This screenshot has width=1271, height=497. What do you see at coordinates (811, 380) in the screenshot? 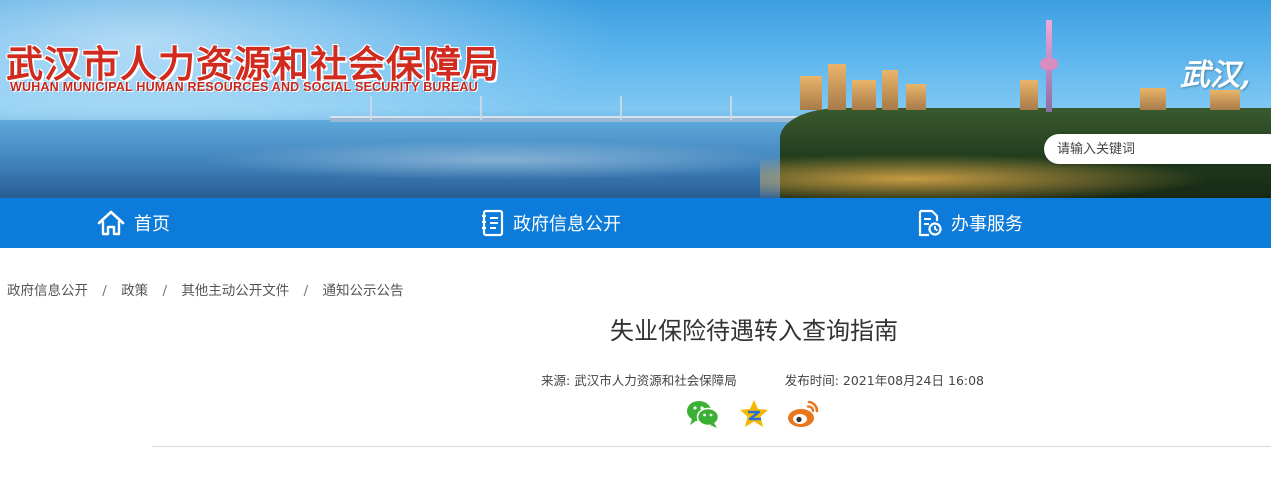
I see `published-label: 发布时间:` at bounding box center [811, 380].